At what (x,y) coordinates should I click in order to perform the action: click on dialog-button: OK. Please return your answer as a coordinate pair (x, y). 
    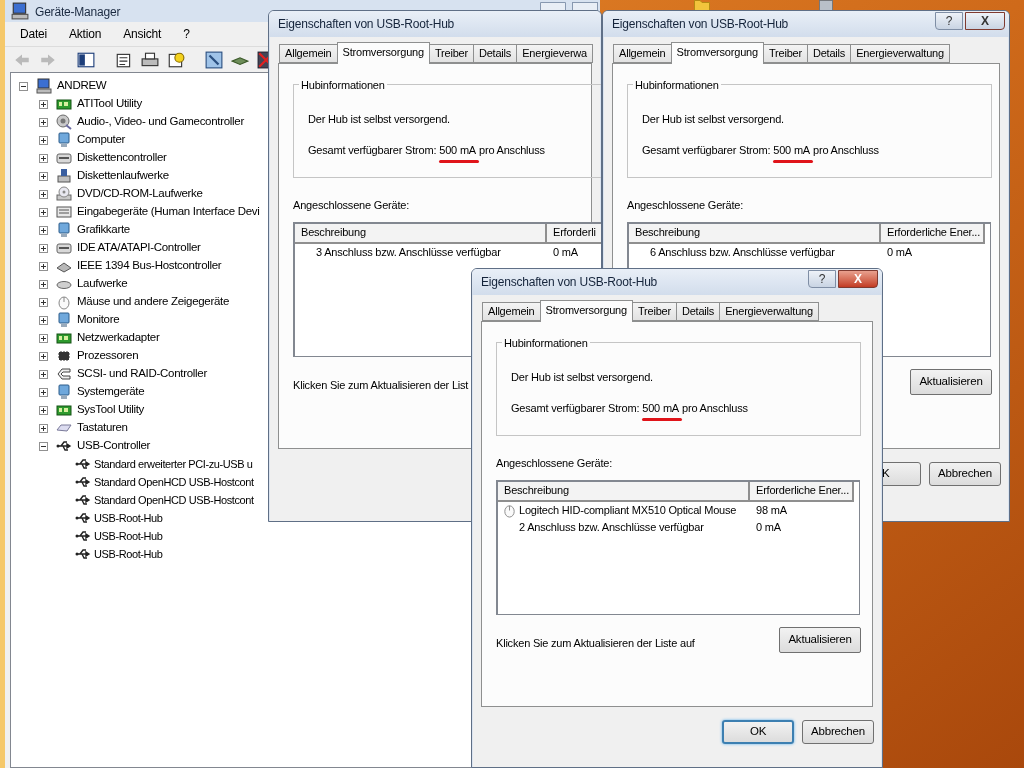
    Looking at the image, I should click on (758, 732).